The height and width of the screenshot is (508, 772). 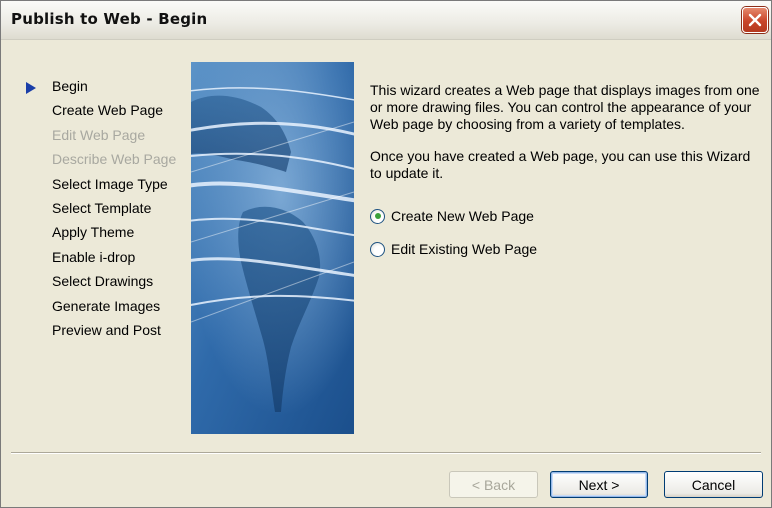 I want to click on step-generate-images: Generate Images, so click(x=100, y=309).